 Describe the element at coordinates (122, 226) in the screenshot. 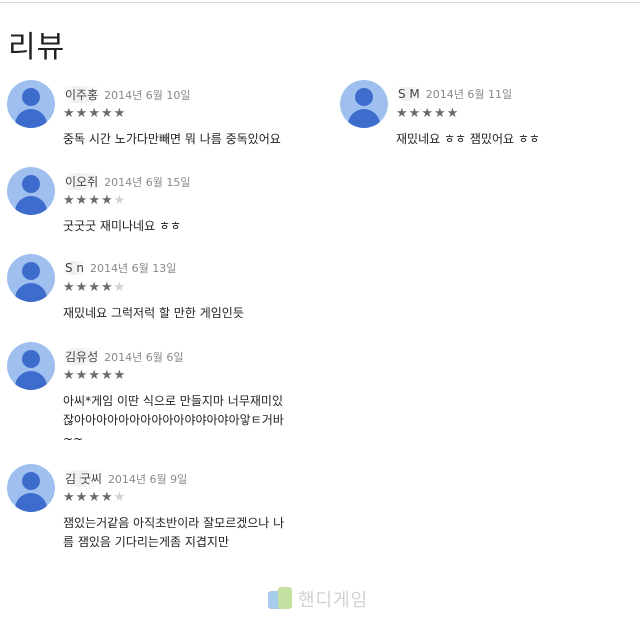

I see `review-text: 굿굿굿 재미나네요 ㅎㅎ` at that location.